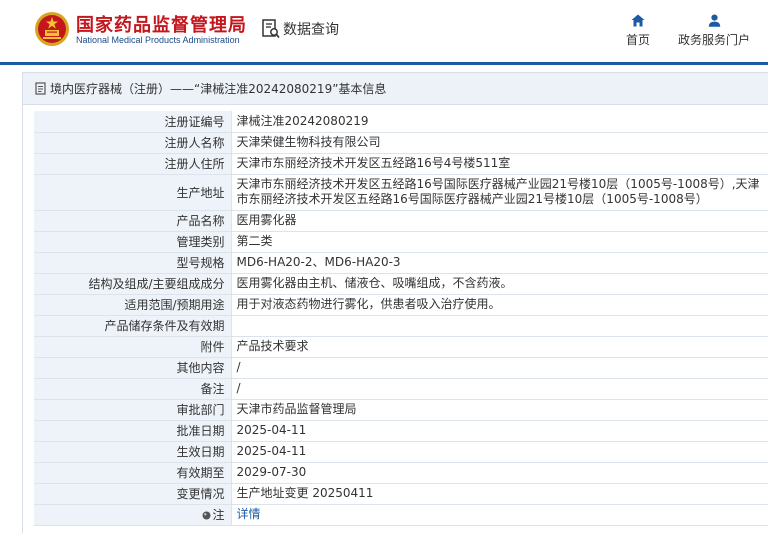  I want to click on table-row: 注册证编号 津械注准20242080219, so click(401, 122).